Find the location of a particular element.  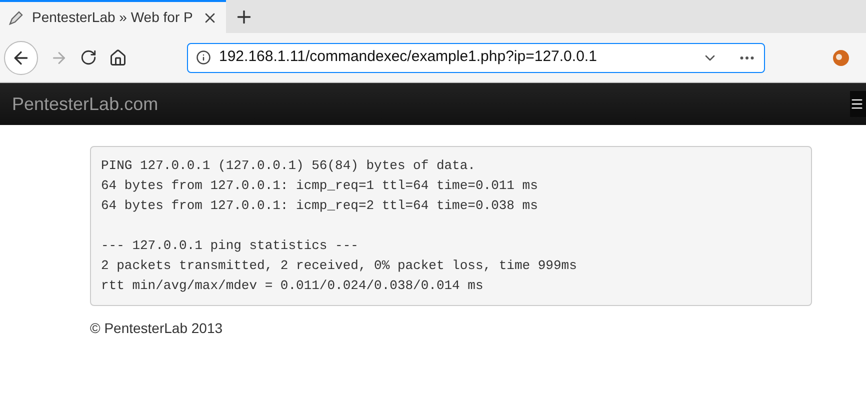

home-icon is located at coordinates (118, 57).